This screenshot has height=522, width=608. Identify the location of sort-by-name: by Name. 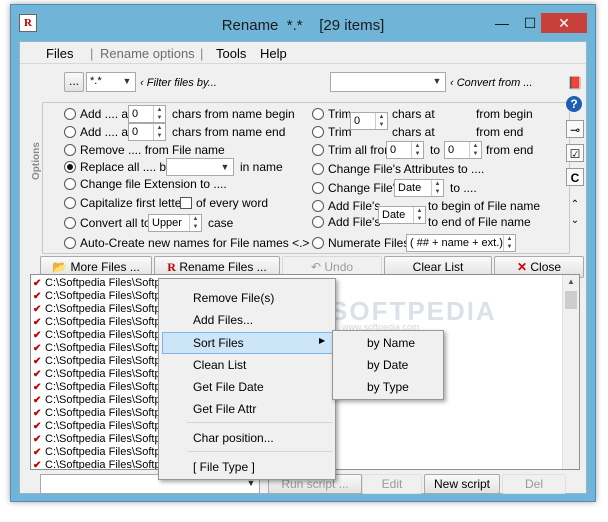
(391, 343).